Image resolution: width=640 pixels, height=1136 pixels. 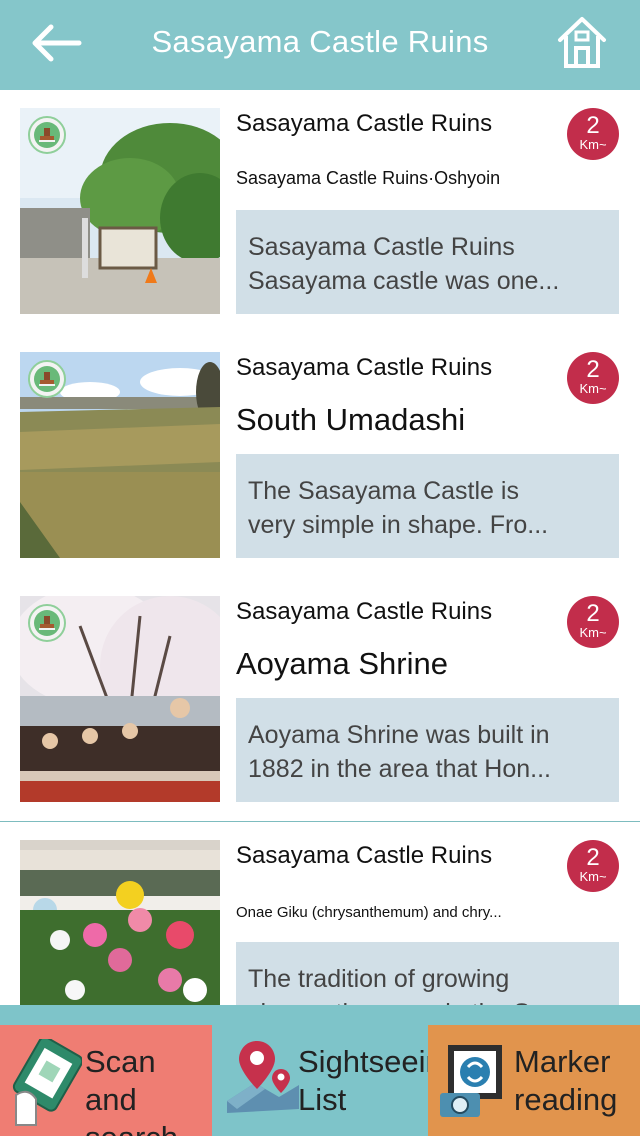 I want to click on header-bar: Sasayama Castle Ruins, so click(x=320, y=45).